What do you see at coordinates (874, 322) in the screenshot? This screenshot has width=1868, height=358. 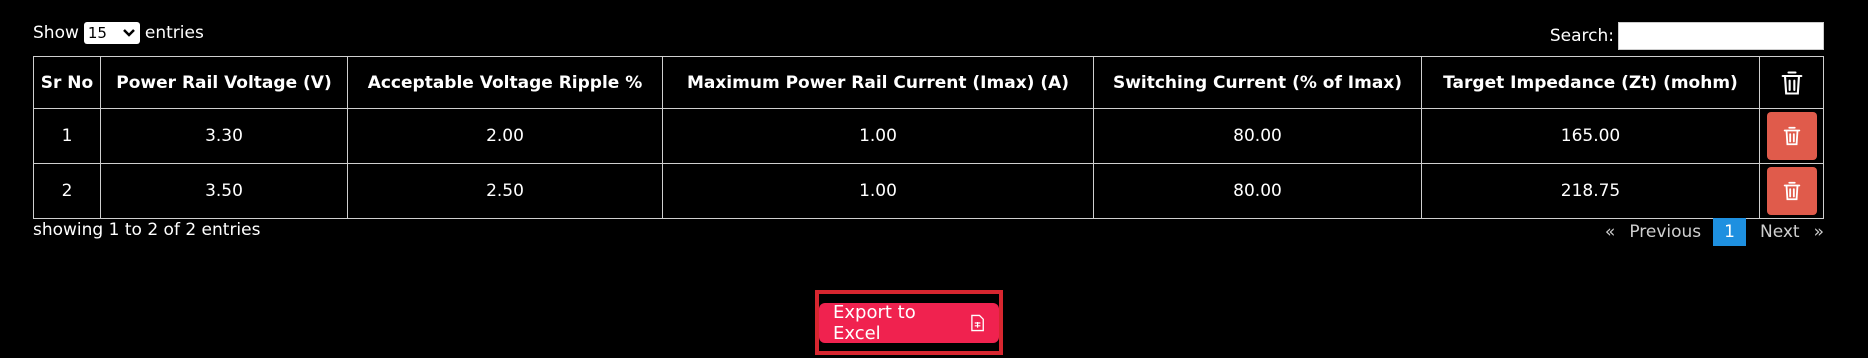 I see `export-label: Export to Excel` at bounding box center [874, 322].